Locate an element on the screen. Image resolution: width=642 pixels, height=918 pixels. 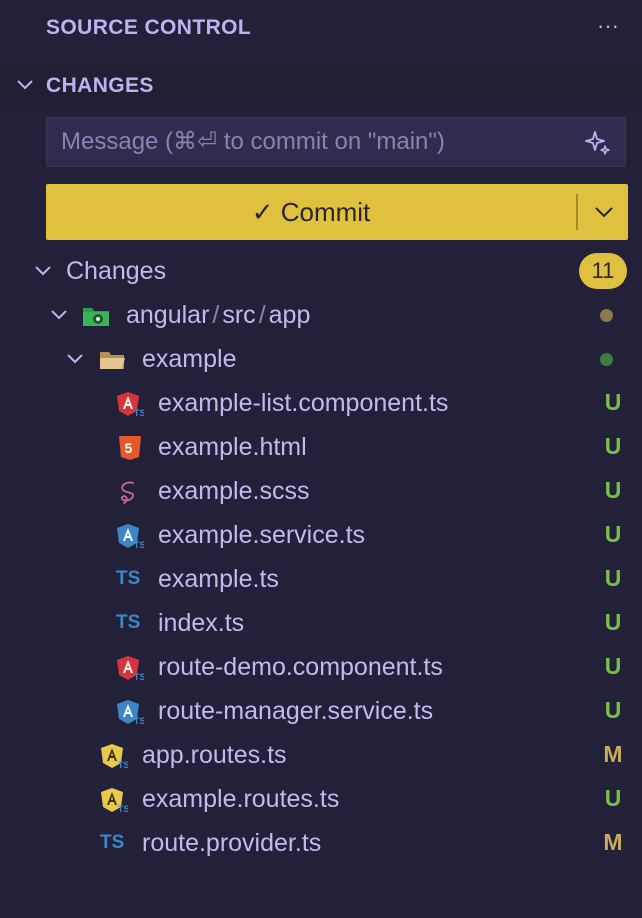
sparkle-icon is located at coordinates (598, 143).